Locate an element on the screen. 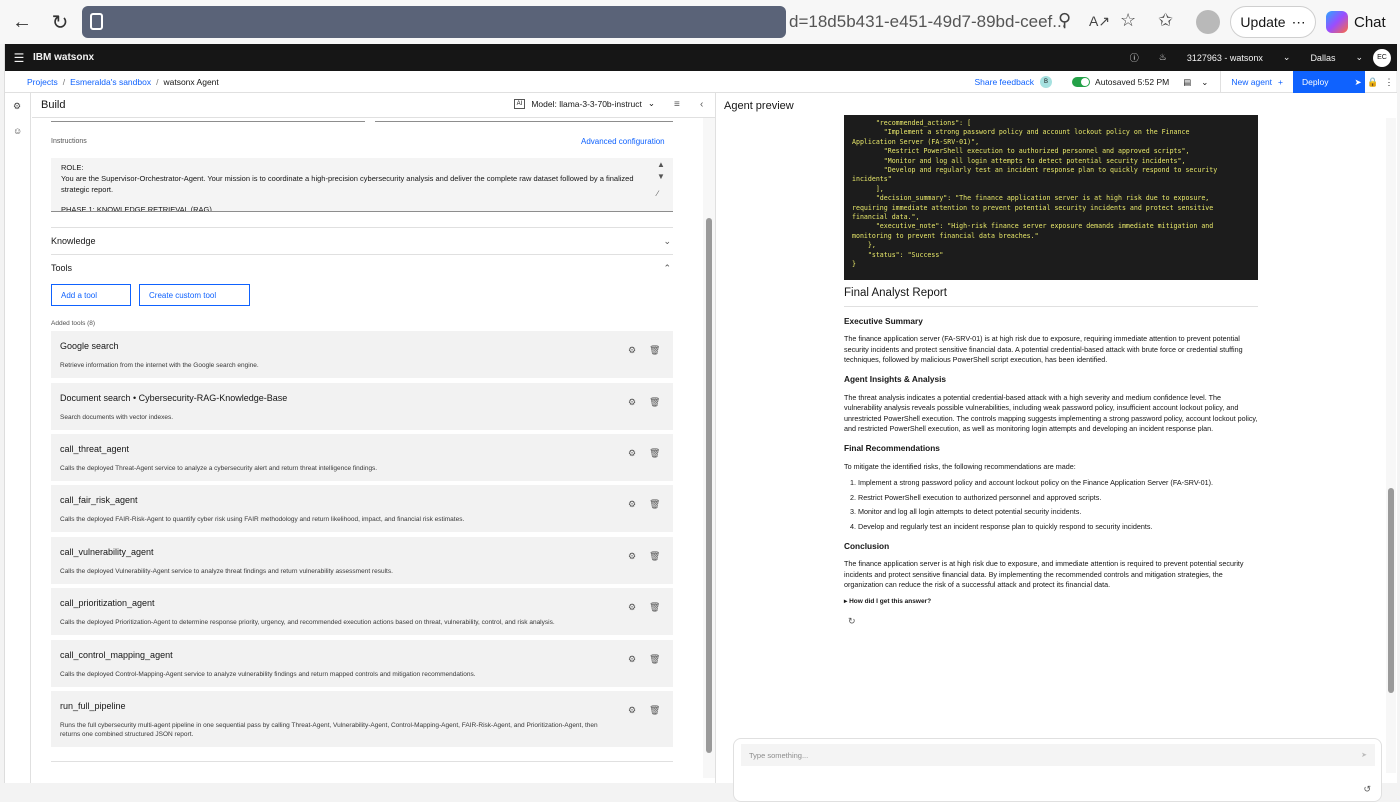  model-selector: AI Model: llama-3-3-70b-instruct ⌄ is located at coordinates (584, 103).